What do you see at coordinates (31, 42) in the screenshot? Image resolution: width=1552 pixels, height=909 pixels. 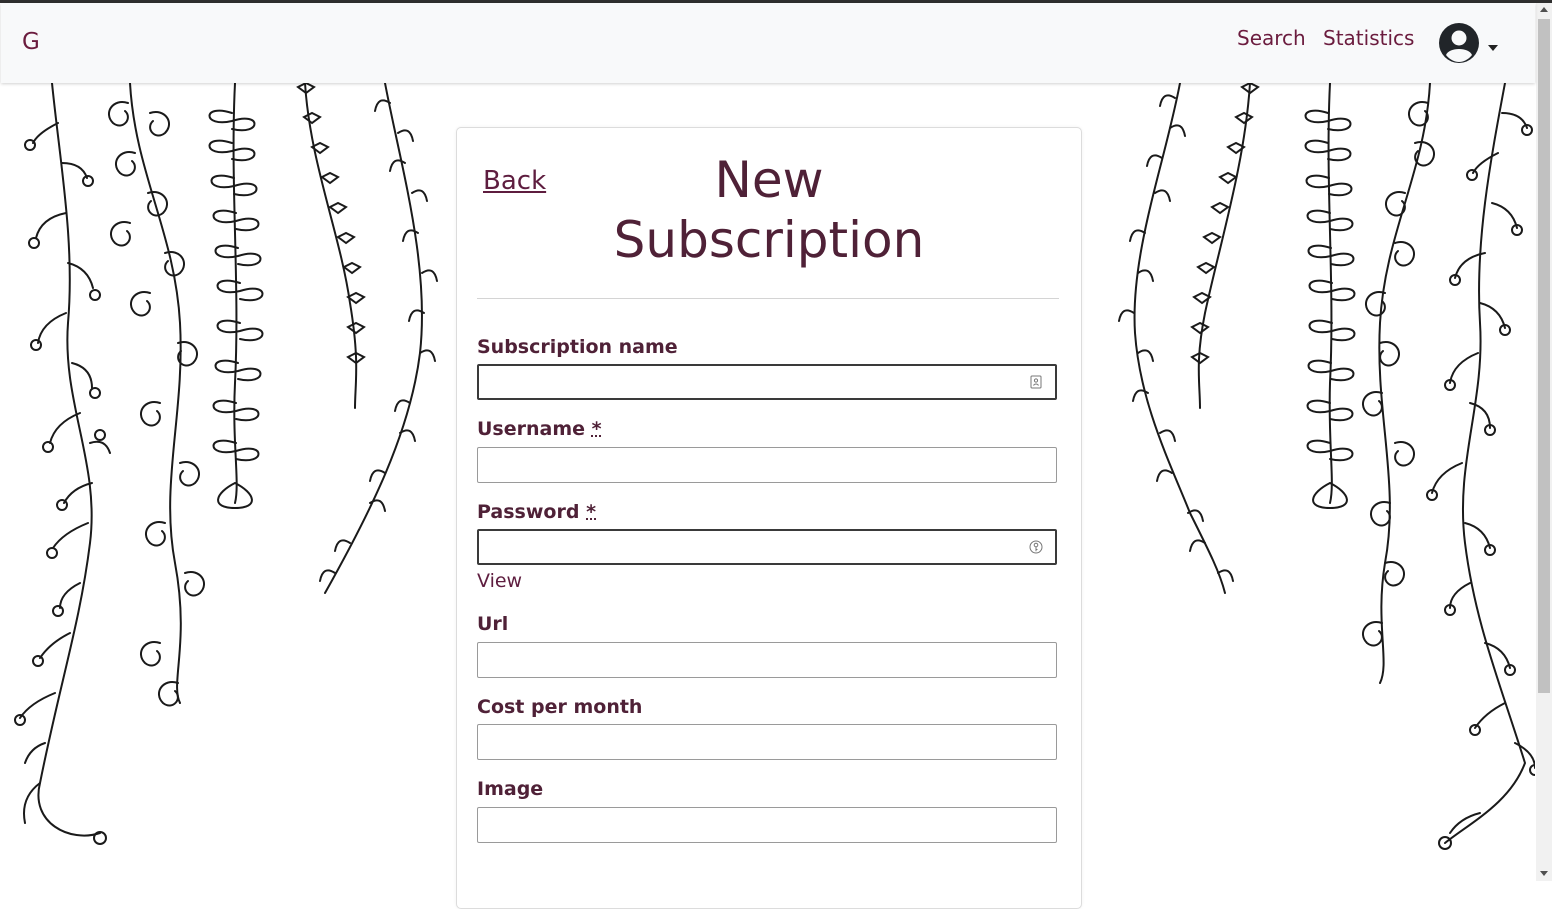 I see `brand-logo-link: G` at bounding box center [31, 42].